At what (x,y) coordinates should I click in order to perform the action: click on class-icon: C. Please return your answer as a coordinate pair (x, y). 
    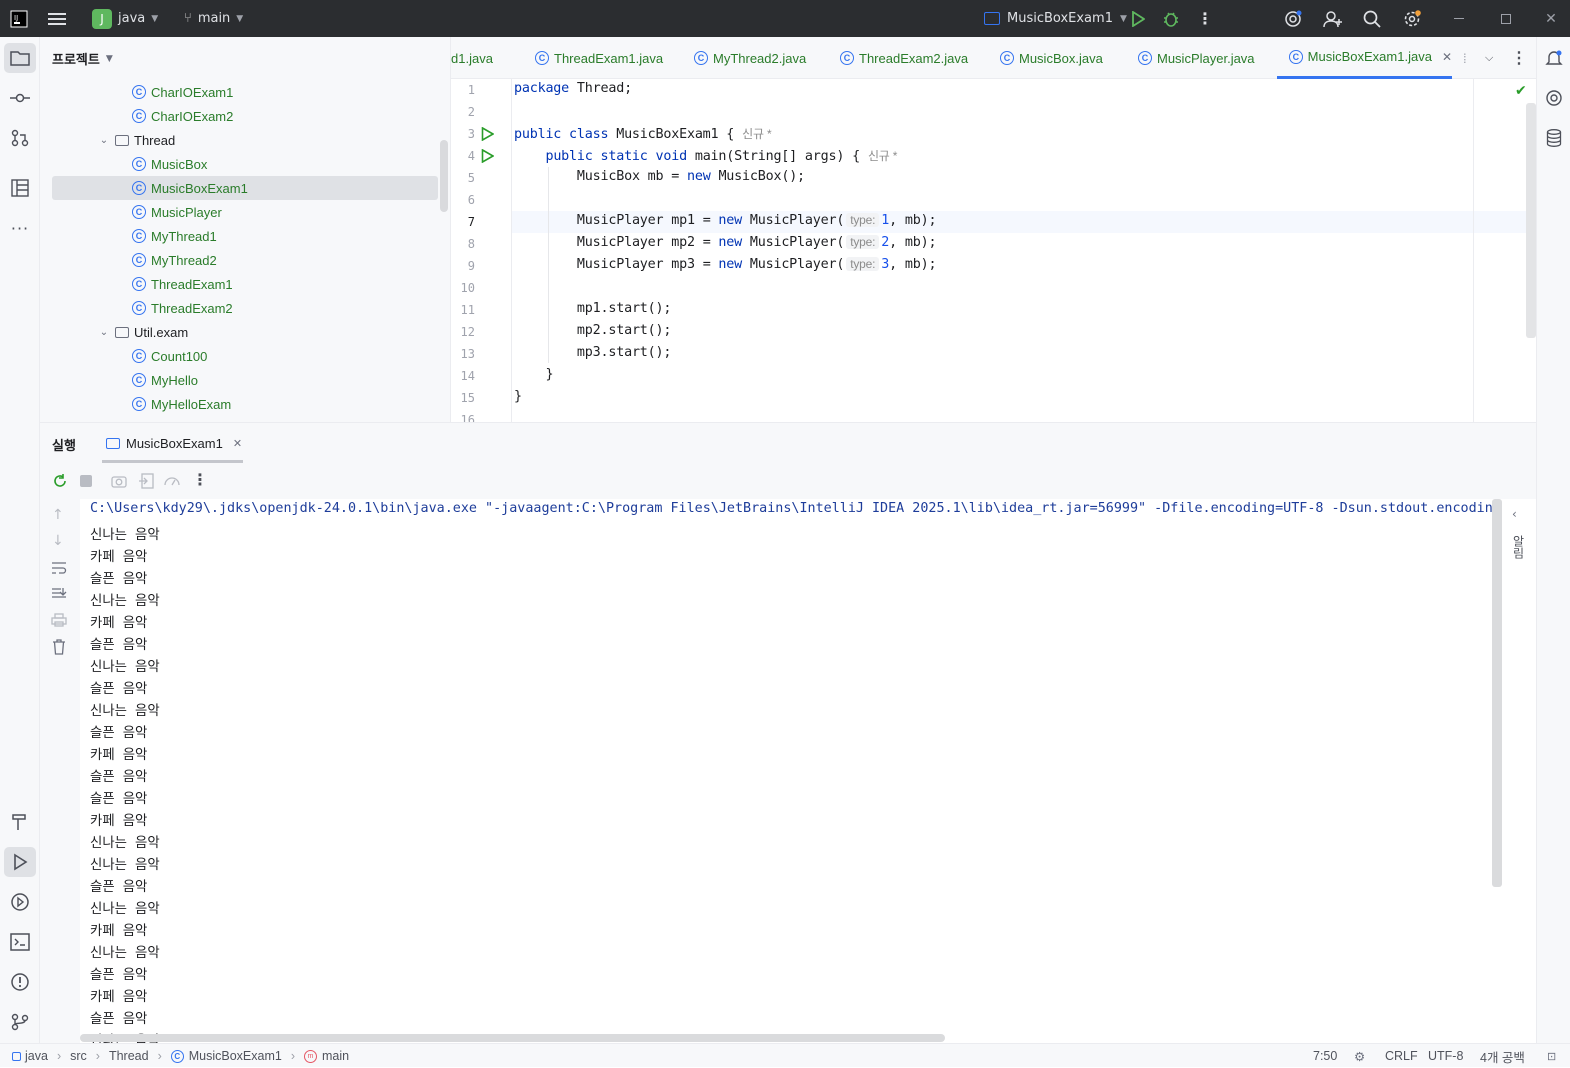
    Looking at the image, I should click on (139, 284).